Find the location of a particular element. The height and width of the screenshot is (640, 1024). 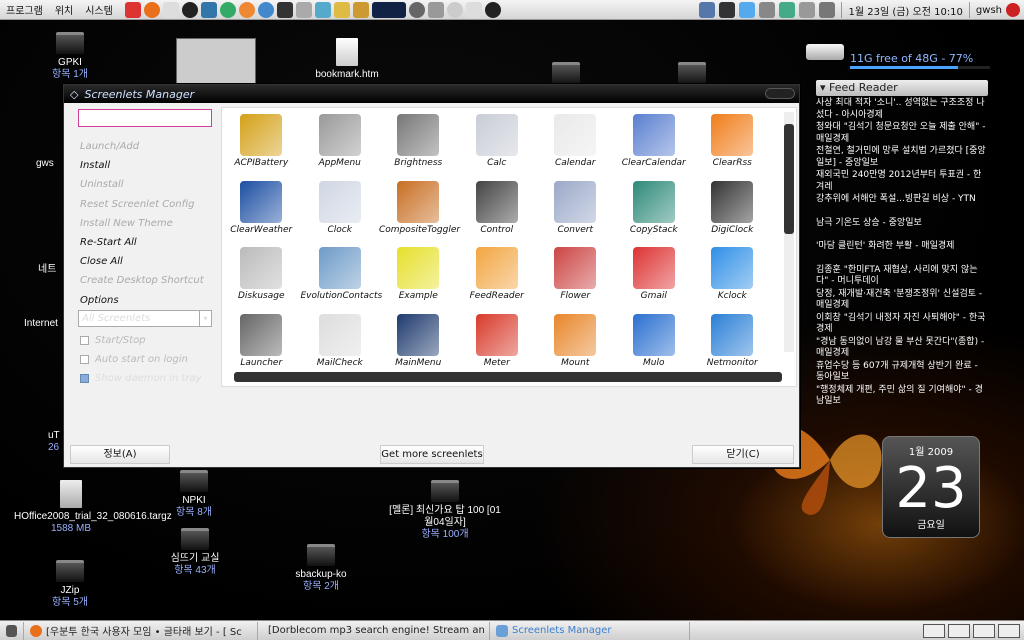

window-titlebar: ◇ Screenlets Manager is located at coordinates (431, 94).